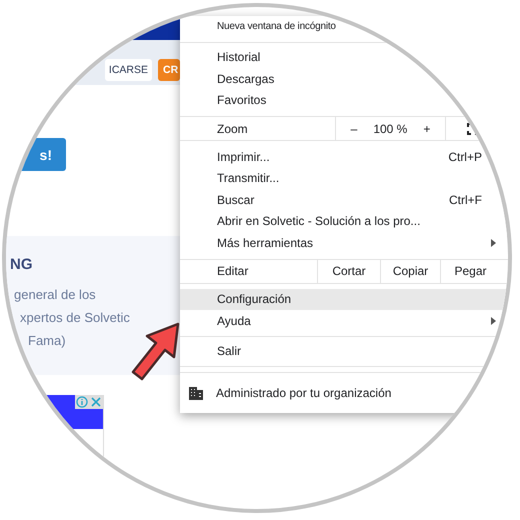 The image size is (520, 520). What do you see at coordinates (410, 271) in the screenshot?
I see `edit-action: Copiar` at bounding box center [410, 271].